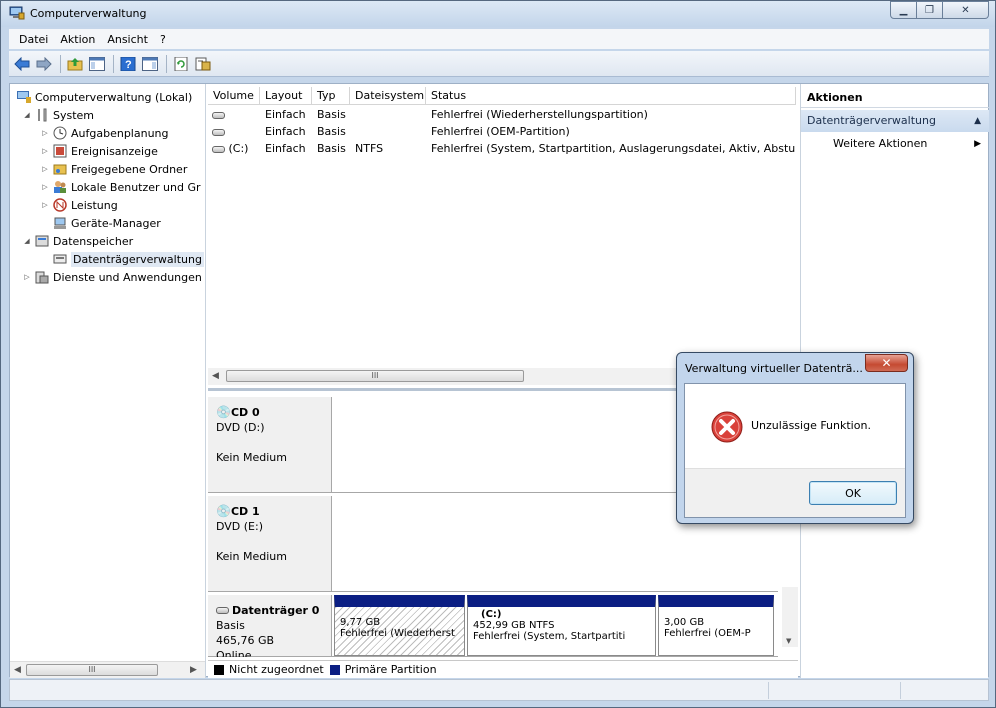  What do you see at coordinates (514, 625) in the screenshot?
I see `partition-size: 452,99 GB NTFS` at bounding box center [514, 625].